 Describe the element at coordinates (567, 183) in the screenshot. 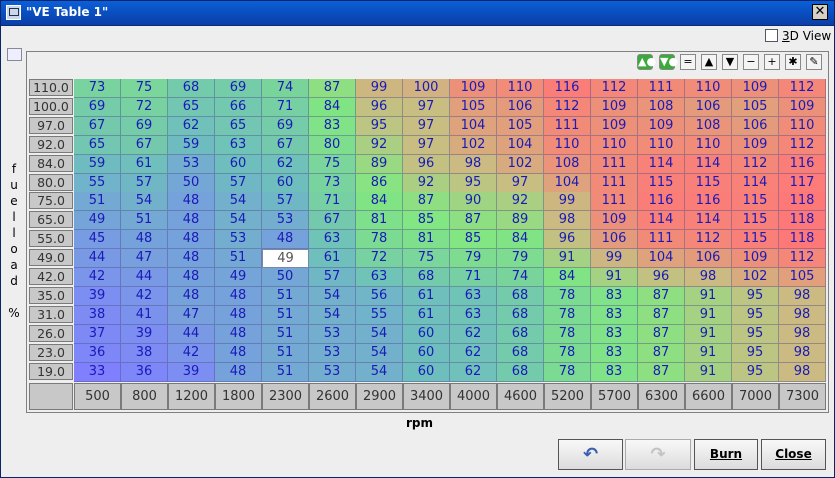

I see `table-cell: 104` at that location.